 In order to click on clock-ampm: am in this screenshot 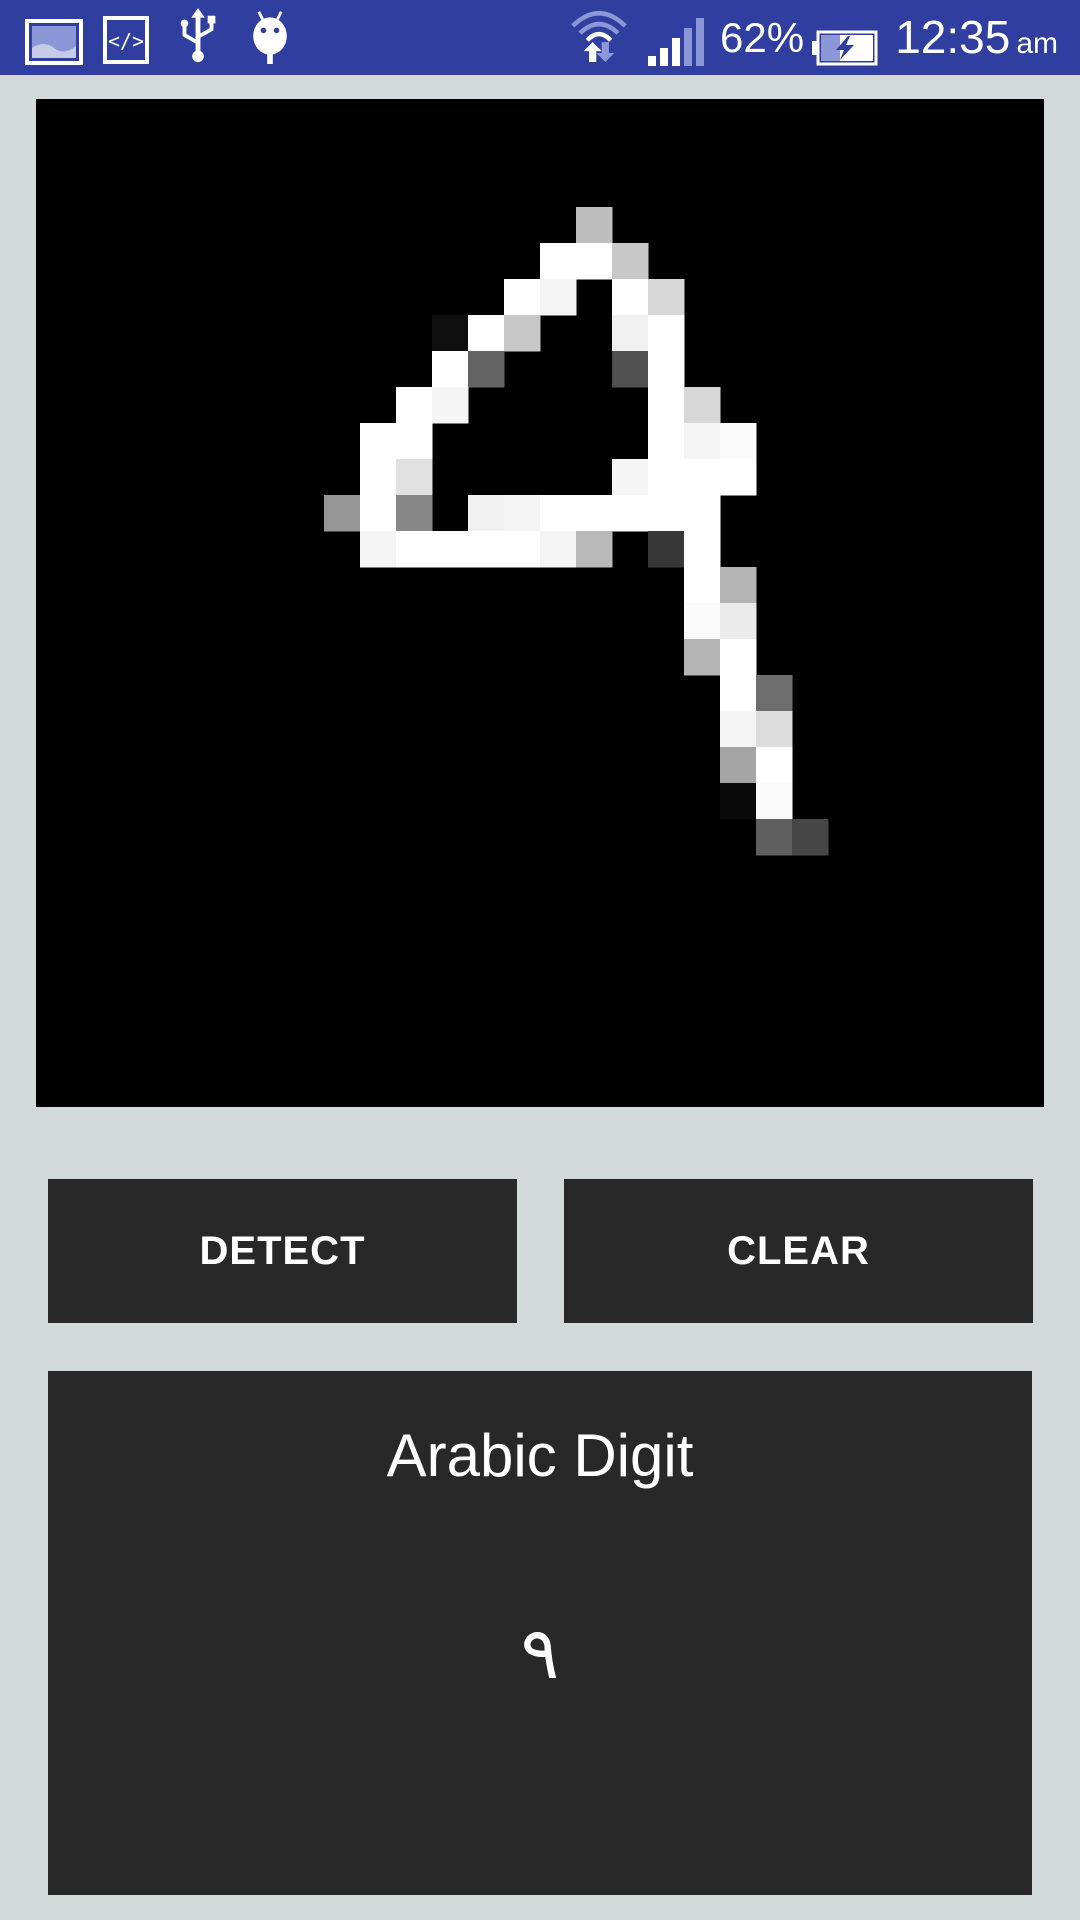, I will do `click(1037, 43)`.